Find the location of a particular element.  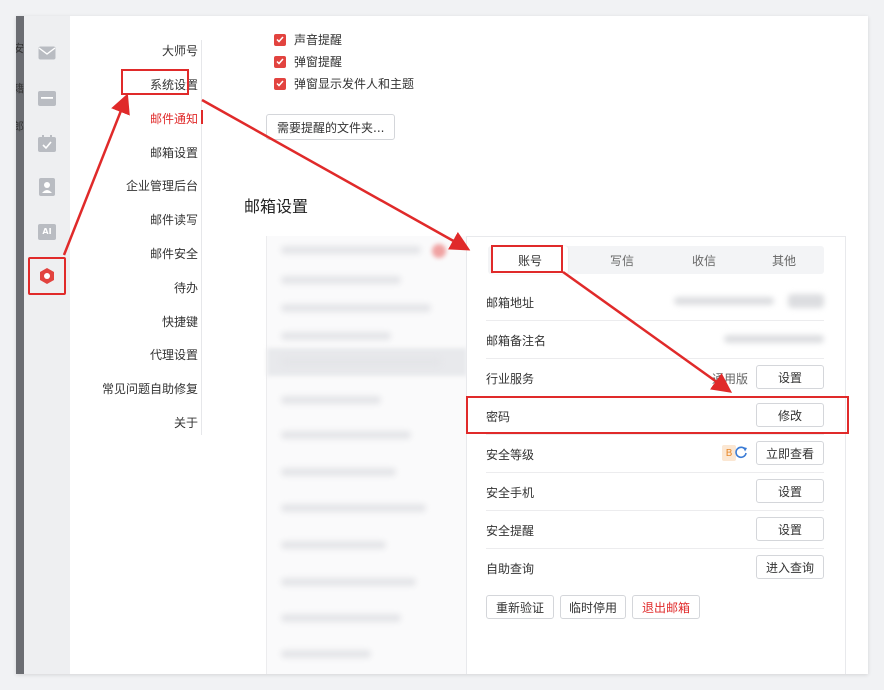

security-reminder-settings-button: 设置 is located at coordinates (790, 529).